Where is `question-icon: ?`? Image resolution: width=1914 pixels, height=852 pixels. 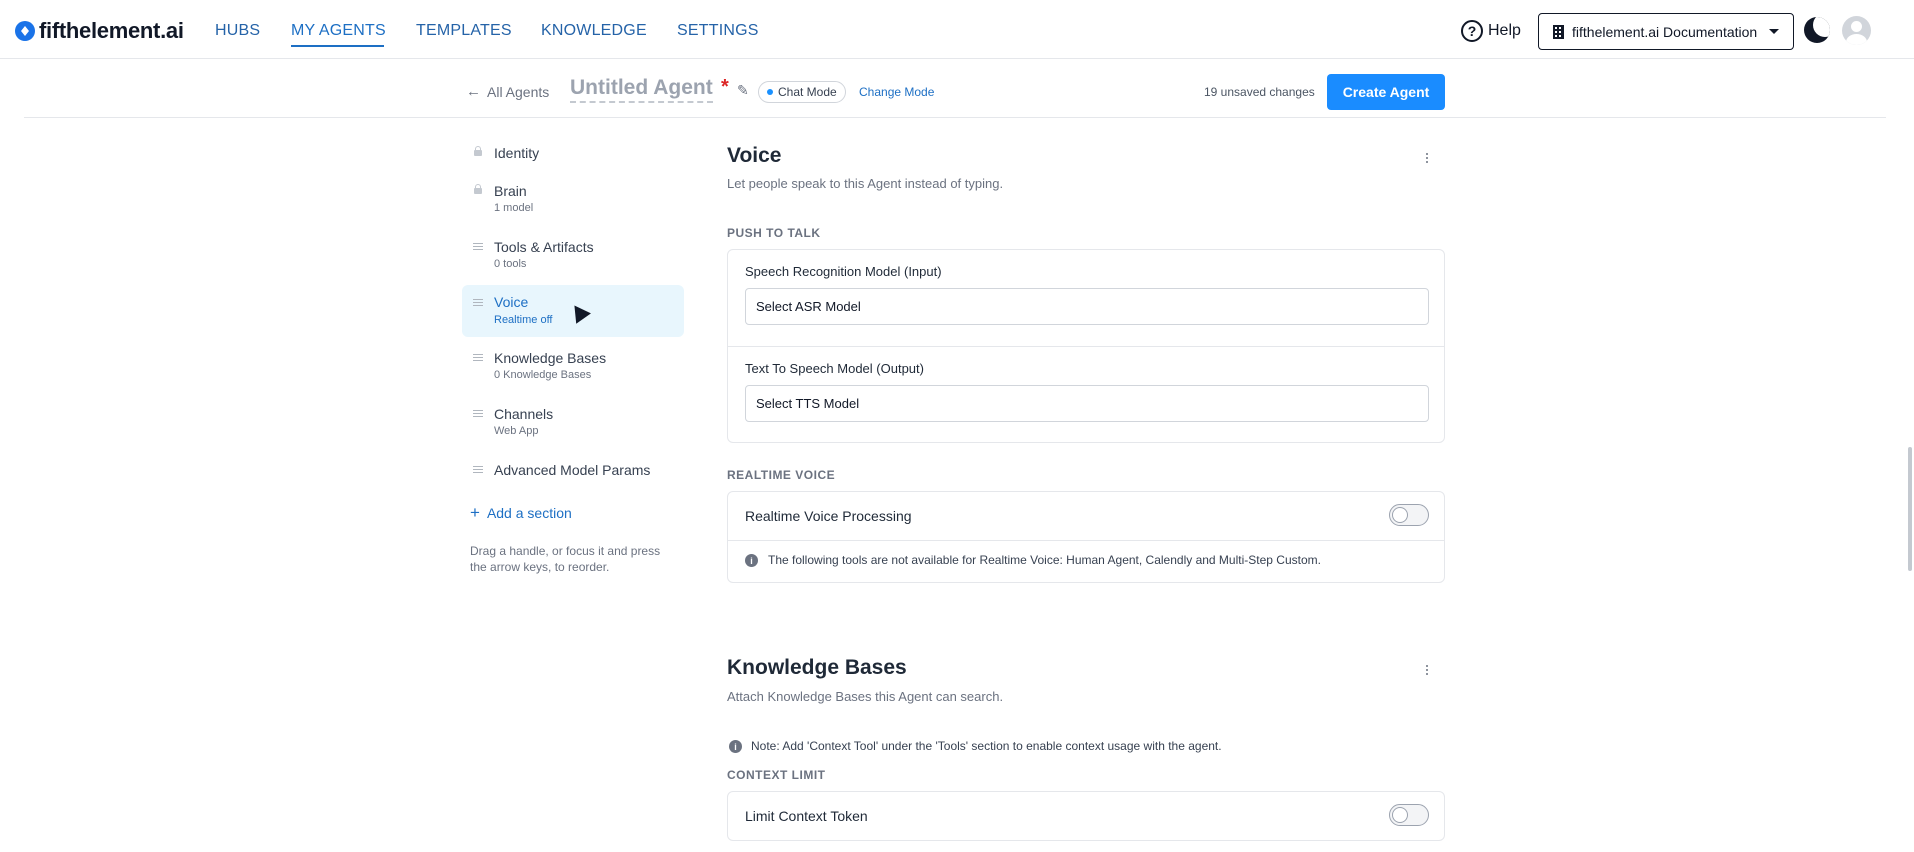
question-icon: ? is located at coordinates (1472, 31).